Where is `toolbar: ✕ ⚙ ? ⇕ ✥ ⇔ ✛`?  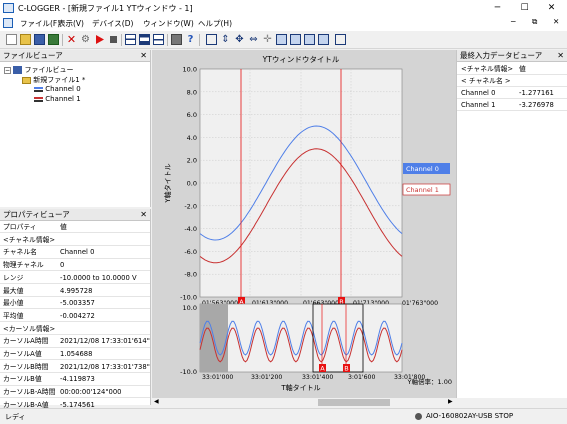
toolbar: ✕ ⚙ ? ⇕ ✥ ⇔ ✛ is located at coordinates (283, 40).